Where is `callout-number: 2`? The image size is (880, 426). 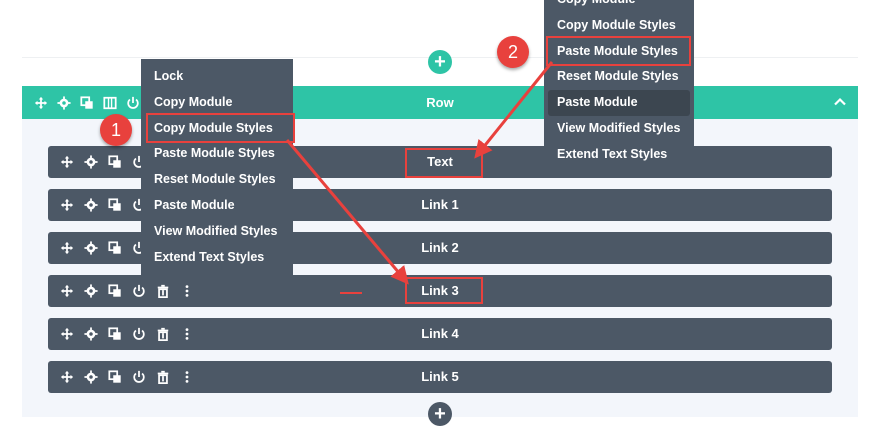
callout-number: 2 is located at coordinates (512, 51).